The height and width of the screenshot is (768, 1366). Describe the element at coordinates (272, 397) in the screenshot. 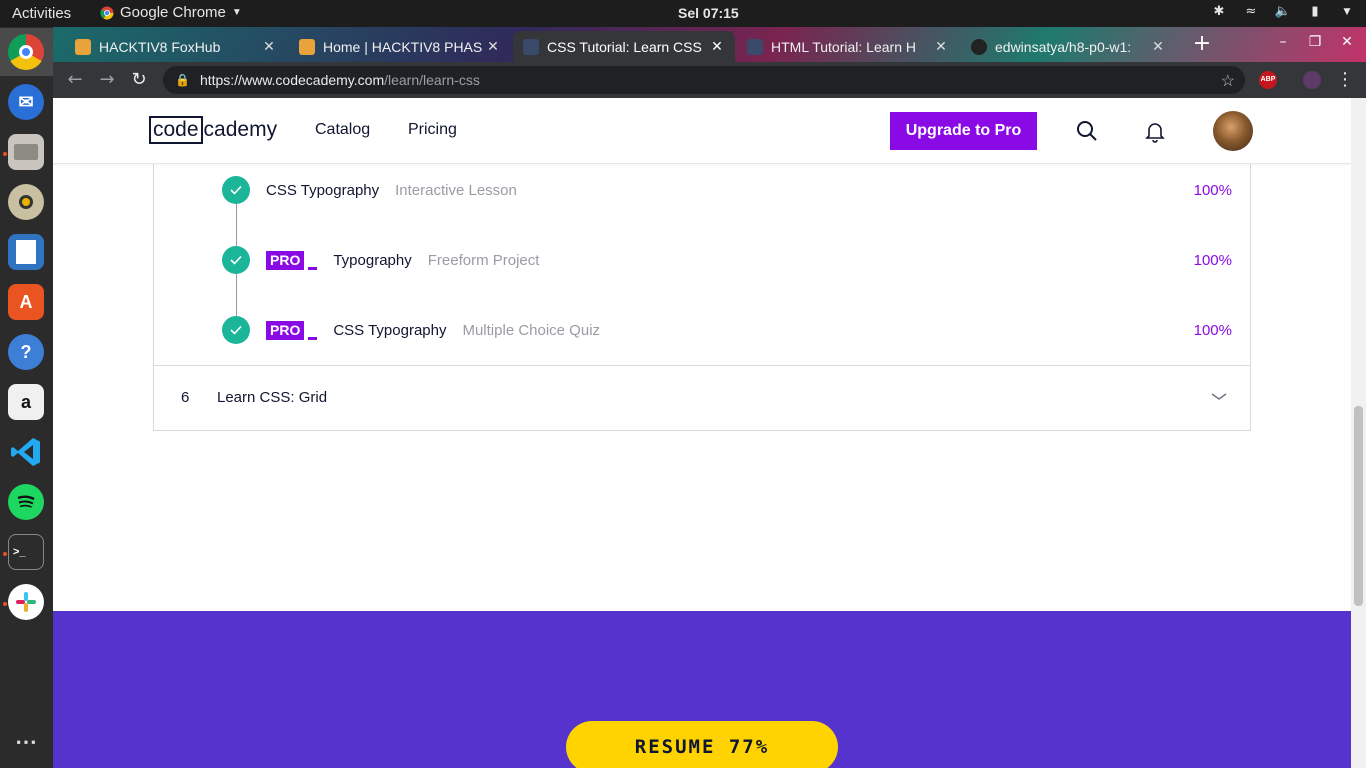

I see `module-name: Learn CSS: Grid` at that location.